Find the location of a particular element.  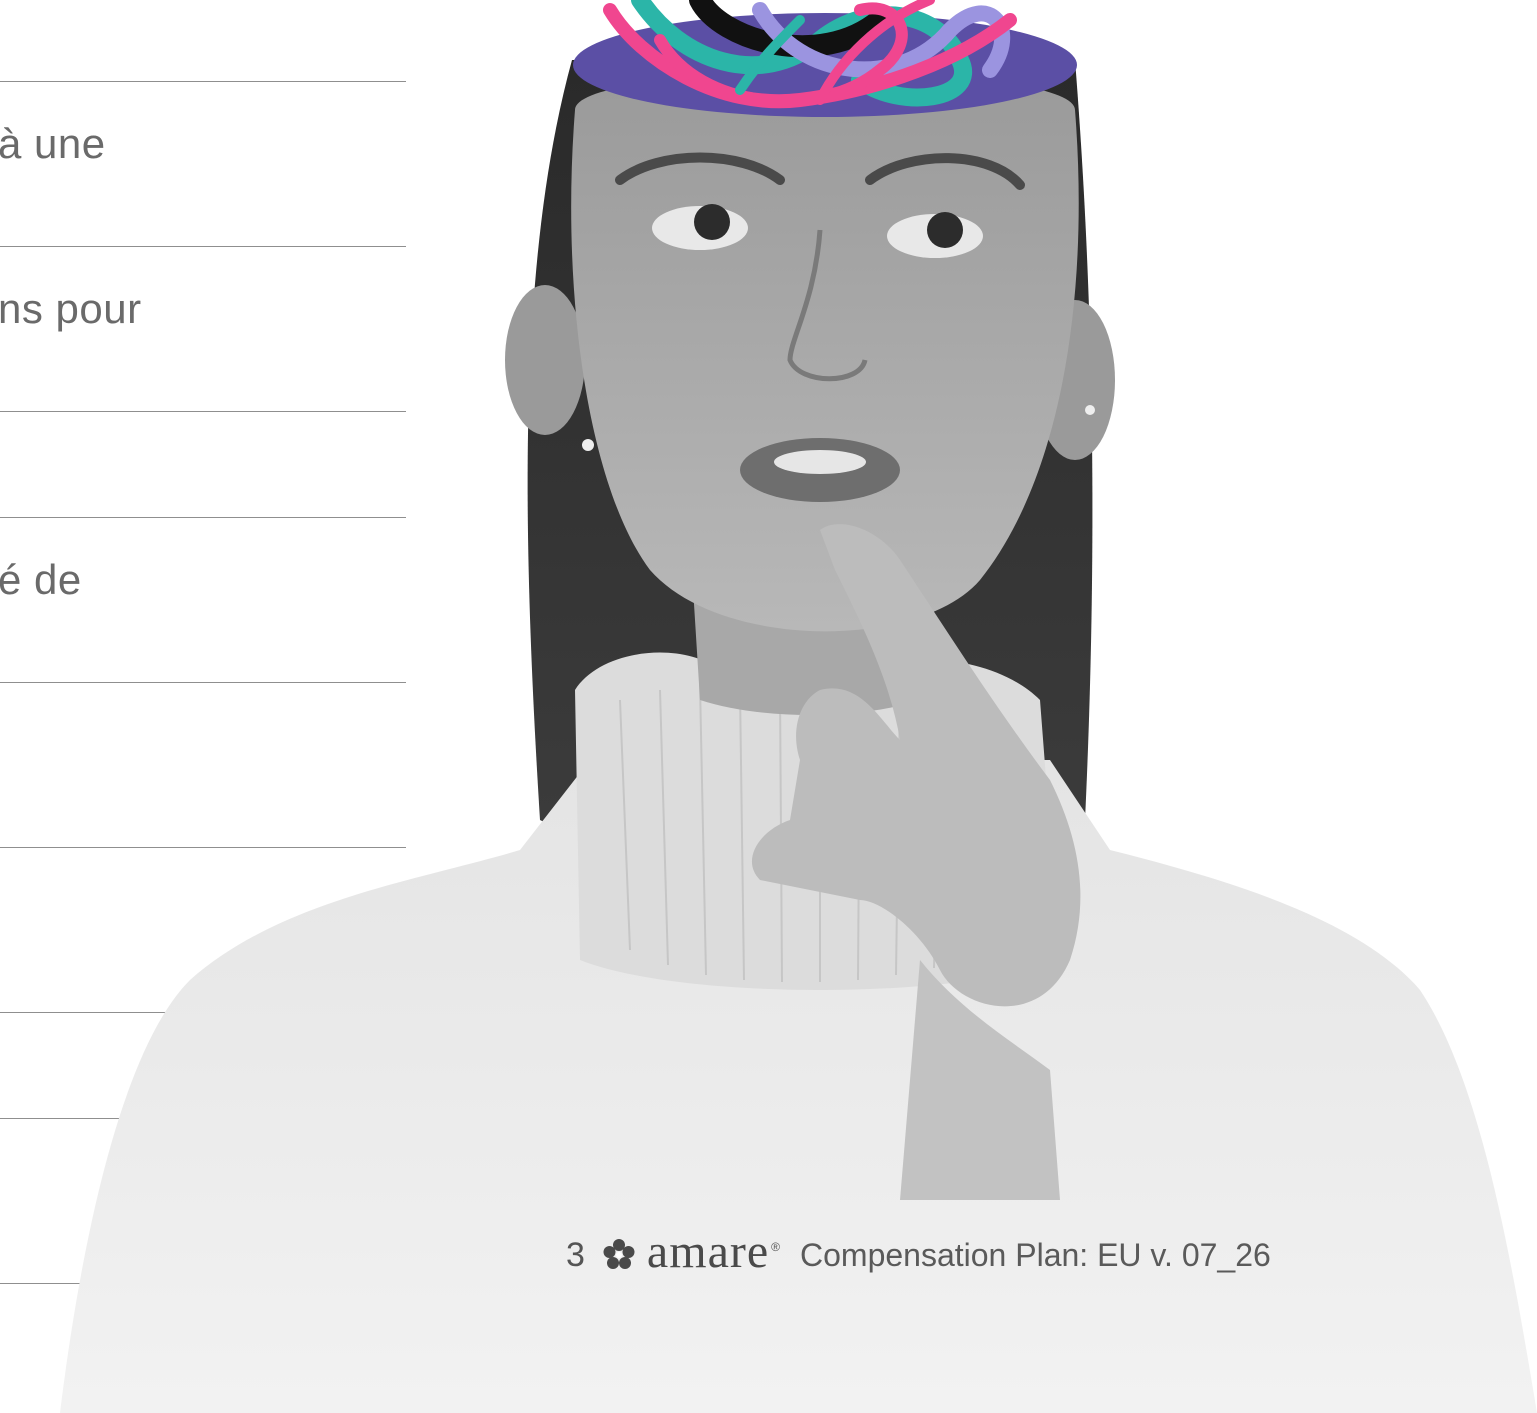

flower-logo-icon is located at coordinates (619, 1254).